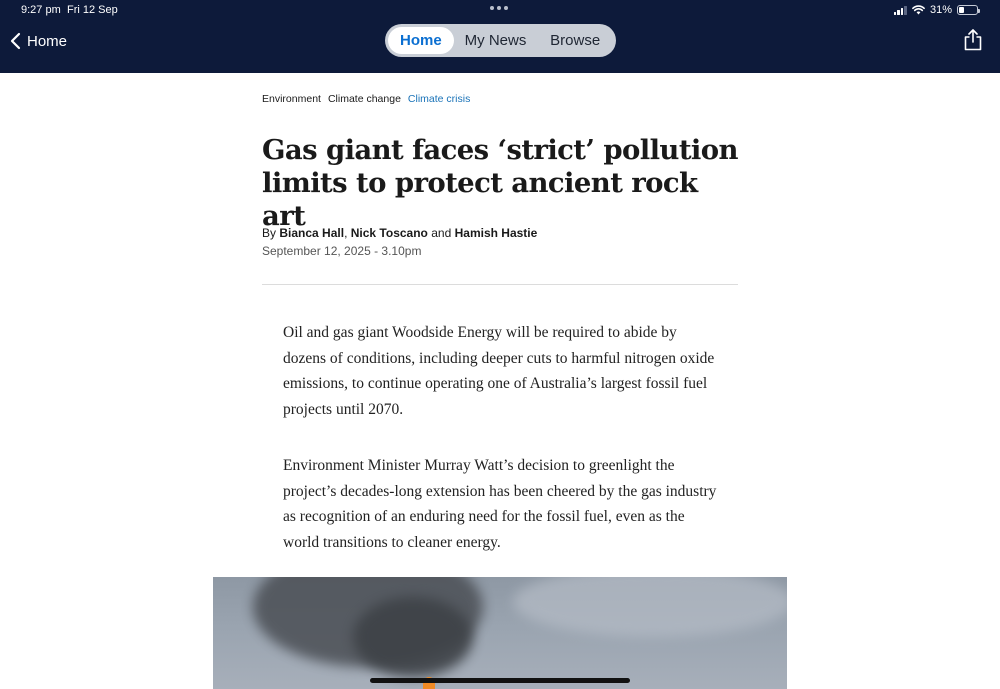 The height and width of the screenshot is (689, 1000). Describe the element at coordinates (41, 10) in the screenshot. I see `status-time: 9:27 pm` at that location.